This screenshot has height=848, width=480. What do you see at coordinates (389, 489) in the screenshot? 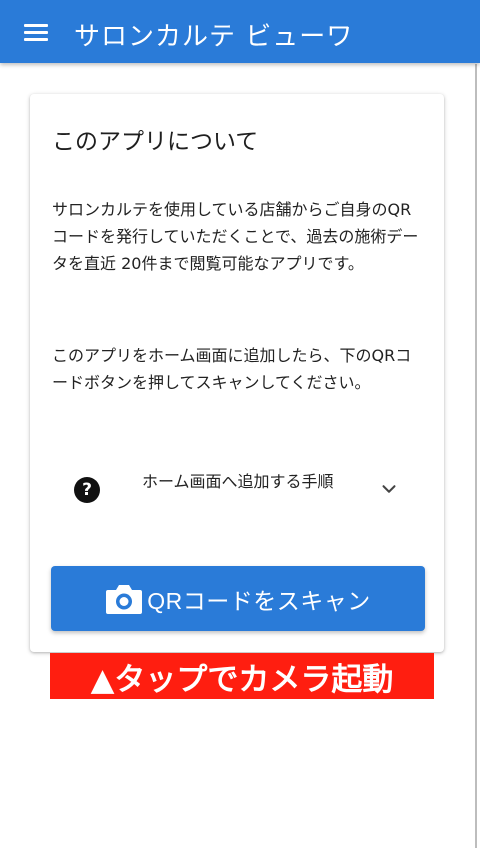
I see `chevron-down-icon` at bounding box center [389, 489].